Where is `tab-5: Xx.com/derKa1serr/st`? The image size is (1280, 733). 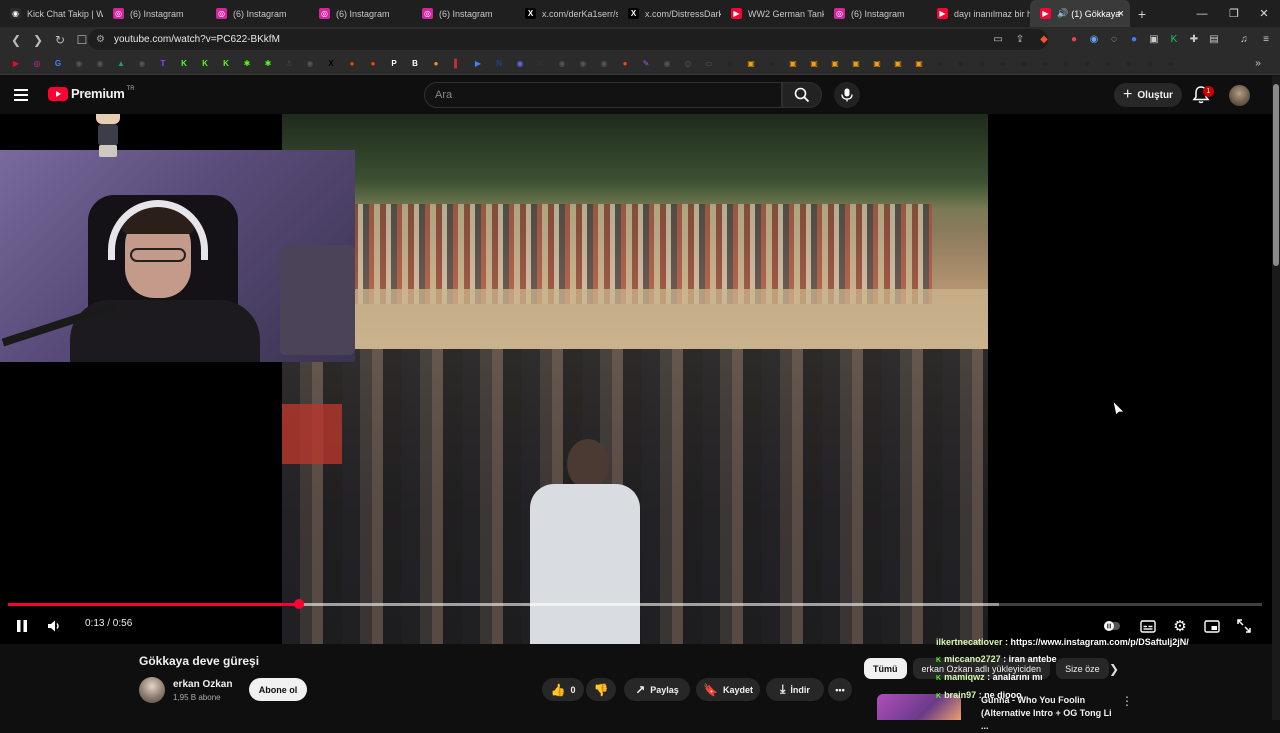
tab-5: Xx.com/derKa1serr/st is located at coordinates (566, 13).